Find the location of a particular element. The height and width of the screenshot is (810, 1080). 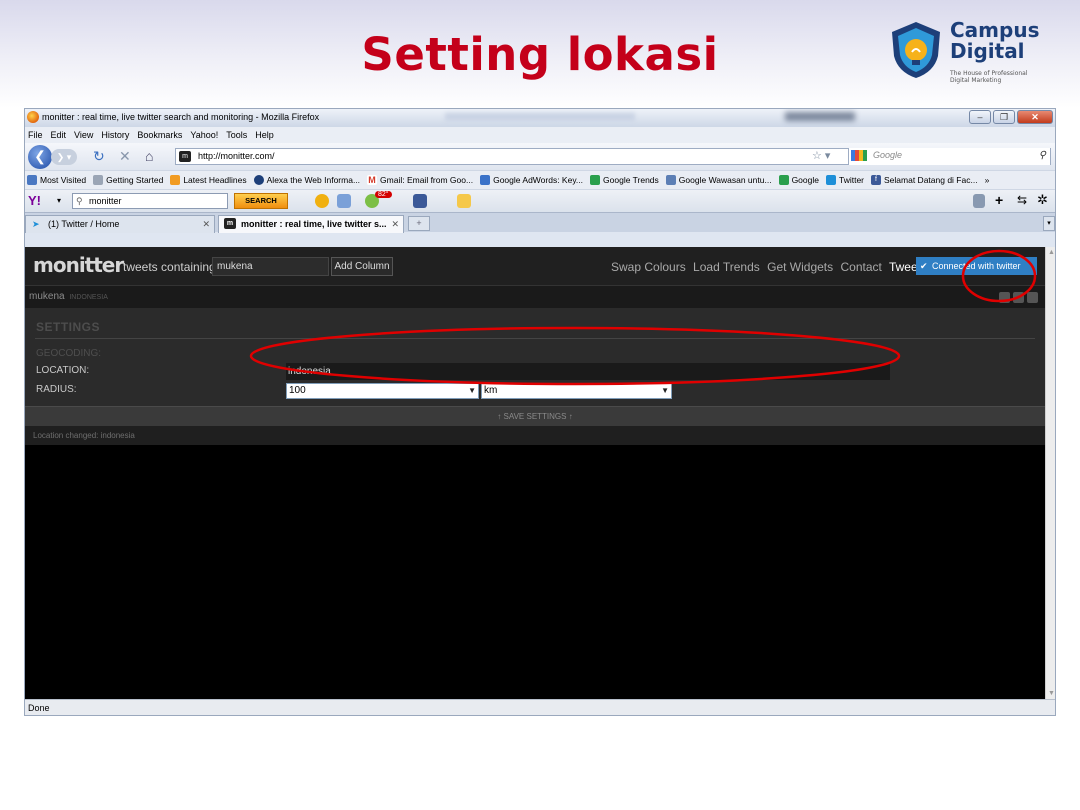

menu-yahoo: Yahoo! is located at coordinates (204, 135).